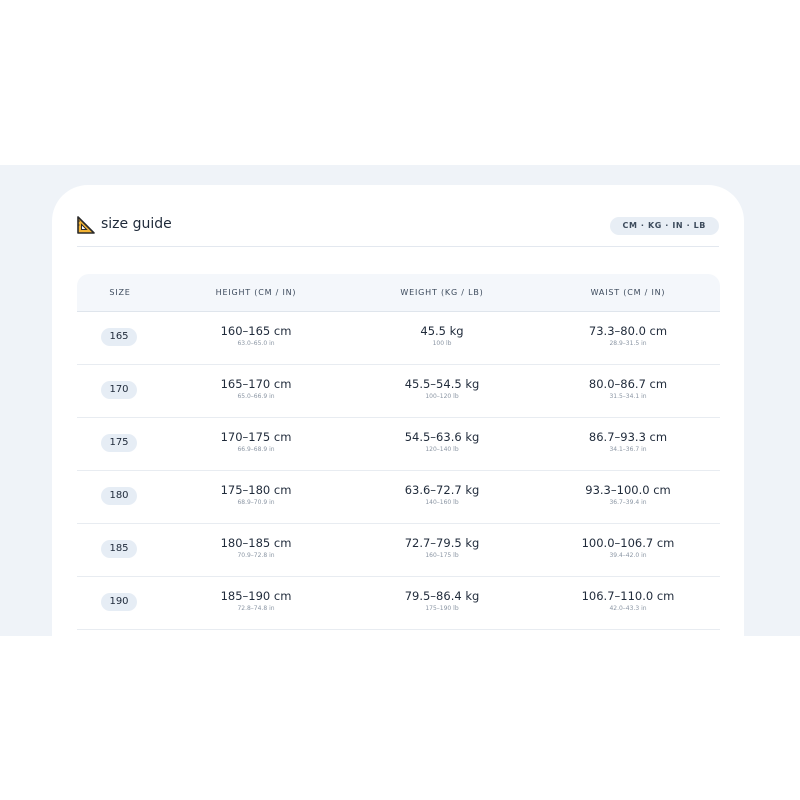 The width and height of the screenshot is (800, 800). What do you see at coordinates (442, 292) in the screenshot?
I see `column-header-weight: WEIGHT (KG / LB)` at bounding box center [442, 292].